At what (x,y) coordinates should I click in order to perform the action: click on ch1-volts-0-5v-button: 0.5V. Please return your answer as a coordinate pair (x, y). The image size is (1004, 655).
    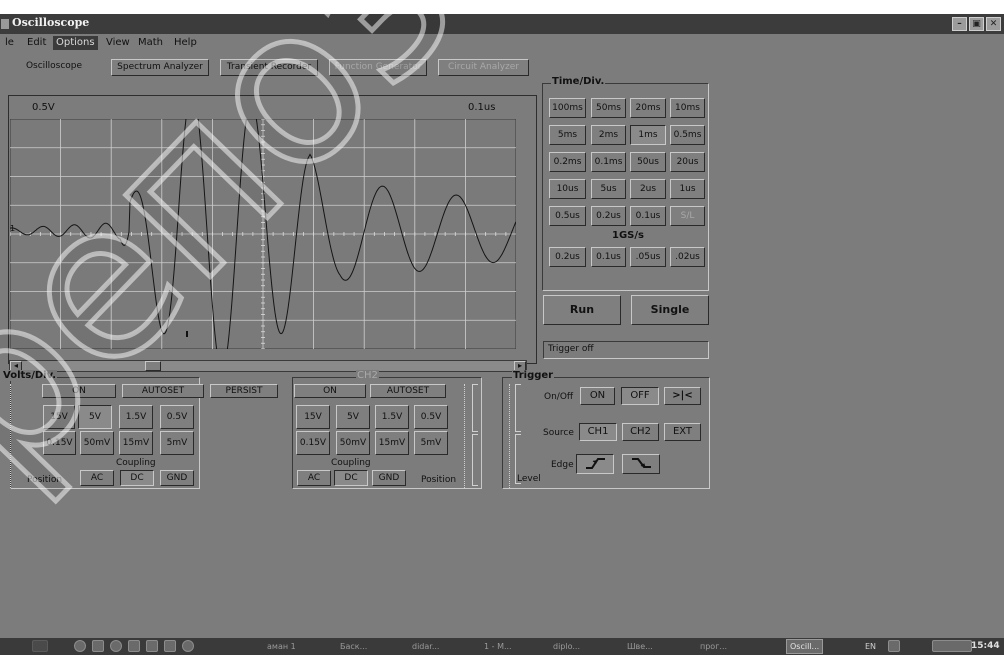
    Looking at the image, I should click on (177, 417).